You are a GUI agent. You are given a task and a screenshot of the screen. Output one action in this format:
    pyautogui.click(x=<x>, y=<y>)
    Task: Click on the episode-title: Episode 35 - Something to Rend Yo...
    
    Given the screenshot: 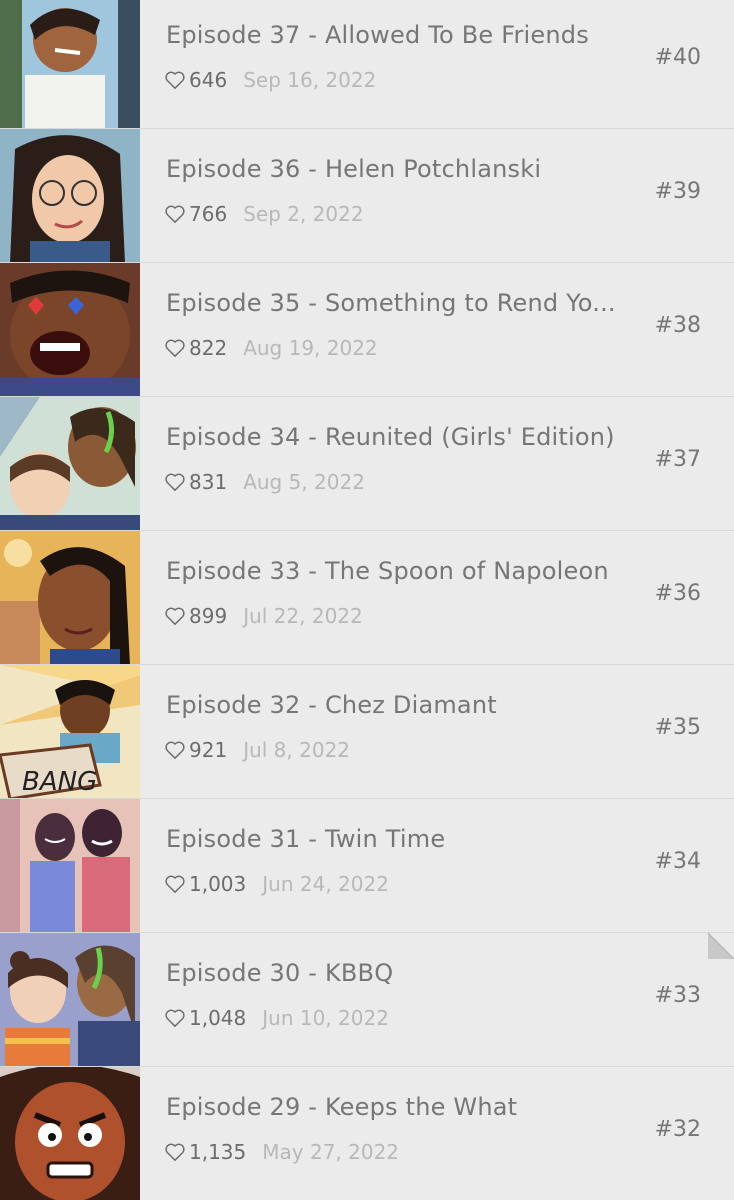 What is the action you would take?
    pyautogui.click(x=391, y=303)
    